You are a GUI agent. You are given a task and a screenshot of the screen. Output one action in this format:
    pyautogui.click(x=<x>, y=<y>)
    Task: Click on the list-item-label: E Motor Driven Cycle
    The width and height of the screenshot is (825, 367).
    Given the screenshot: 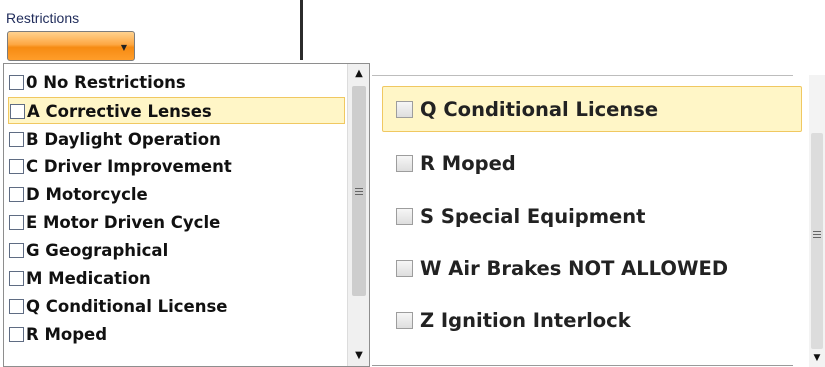 What is the action you would take?
    pyautogui.click(x=123, y=222)
    